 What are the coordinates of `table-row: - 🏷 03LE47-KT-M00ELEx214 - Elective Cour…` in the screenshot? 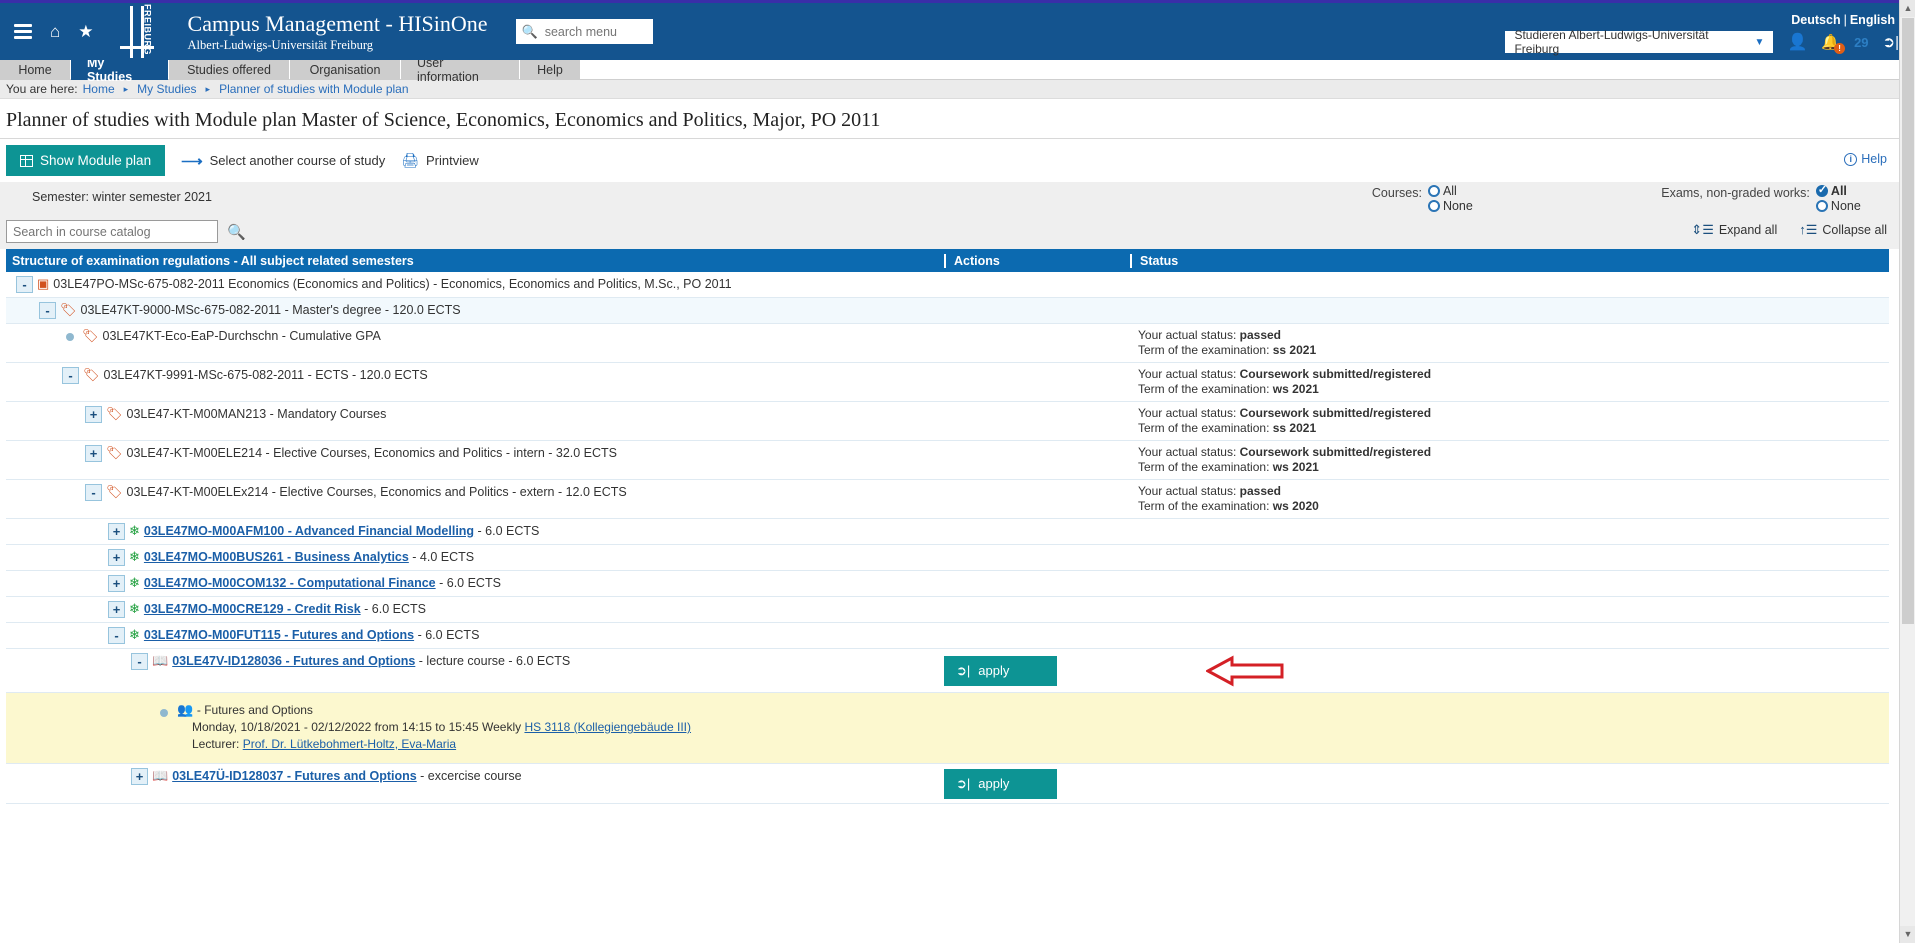 It's located at (947, 499).